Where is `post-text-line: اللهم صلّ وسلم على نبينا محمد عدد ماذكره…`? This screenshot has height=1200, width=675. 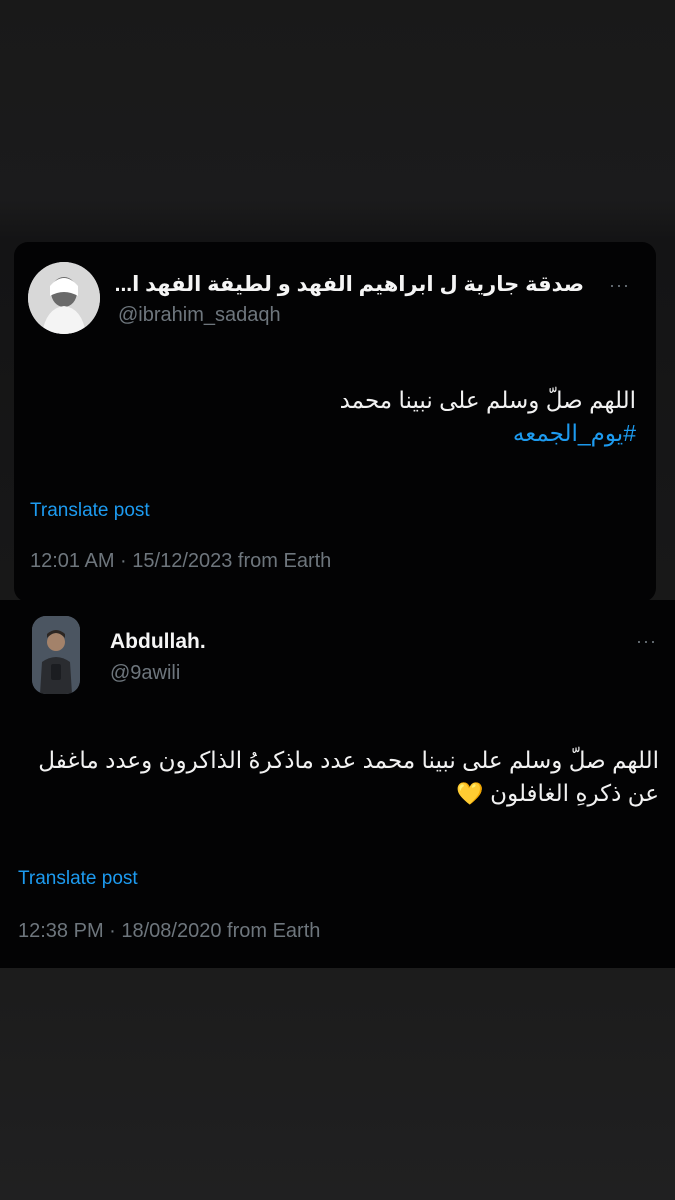 post-text-line: اللهم صلّ وسلم على نبينا محمد عدد ماذكره… is located at coordinates (348, 776).